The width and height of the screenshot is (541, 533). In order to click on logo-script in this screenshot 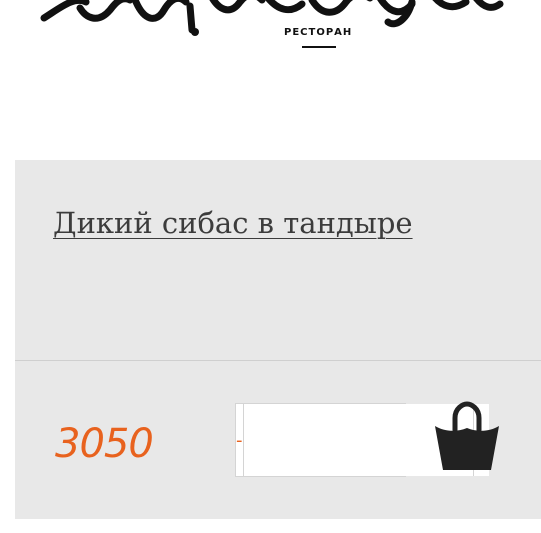, I will do `click(272, 18)`.